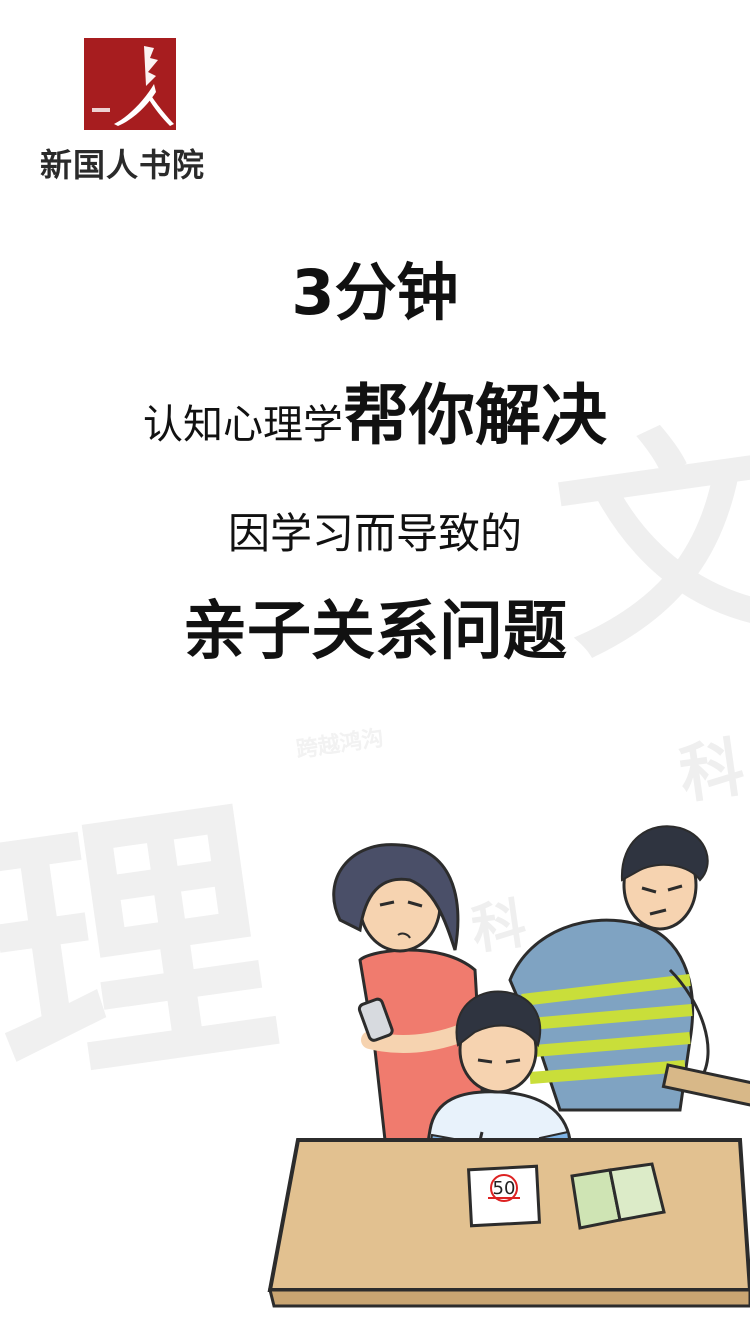  I want to click on brand-logo-icon, so click(130, 84).